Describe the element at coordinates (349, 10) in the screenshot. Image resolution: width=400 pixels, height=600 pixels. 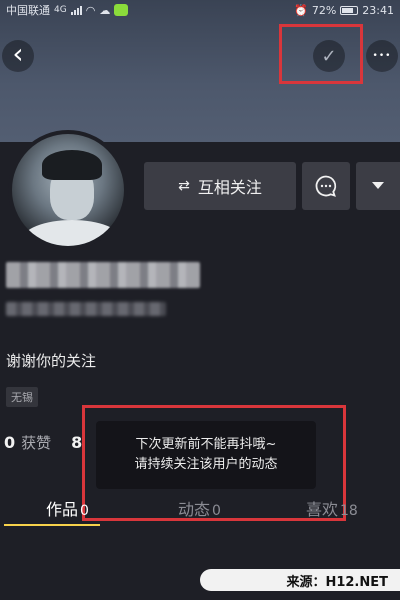
I see `battery-icon` at that location.